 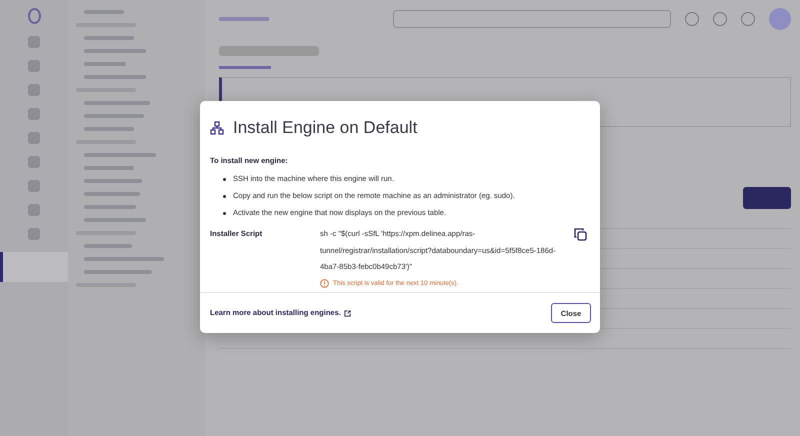 What do you see at coordinates (347, 313) in the screenshot?
I see `external-link-icon` at bounding box center [347, 313].